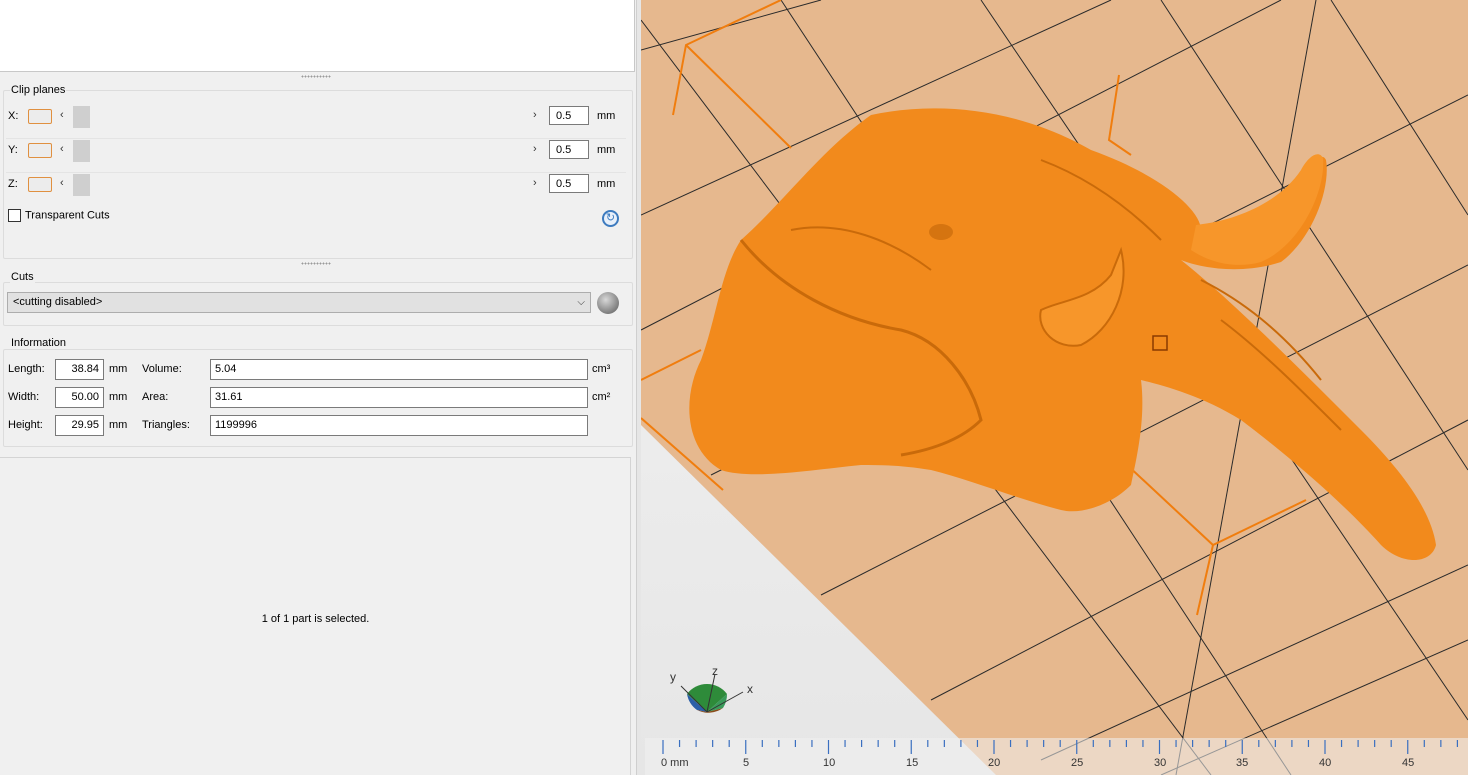  What do you see at coordinates (26, 369) in the screenshot?
I see `length-label: Length:` at bounding box center [26, 369].